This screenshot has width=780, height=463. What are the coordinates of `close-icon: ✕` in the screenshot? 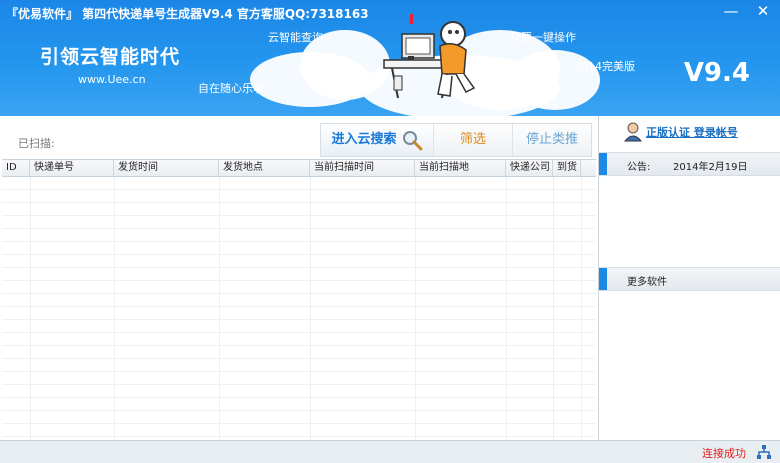 It's located at (763, 11).